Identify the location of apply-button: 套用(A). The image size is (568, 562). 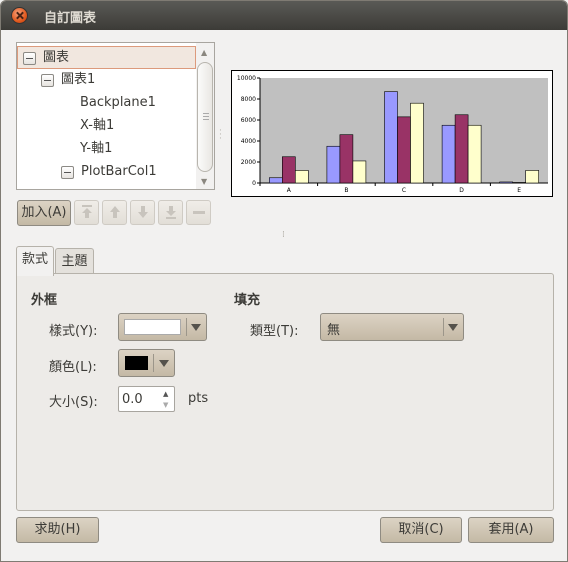
(511, 530).